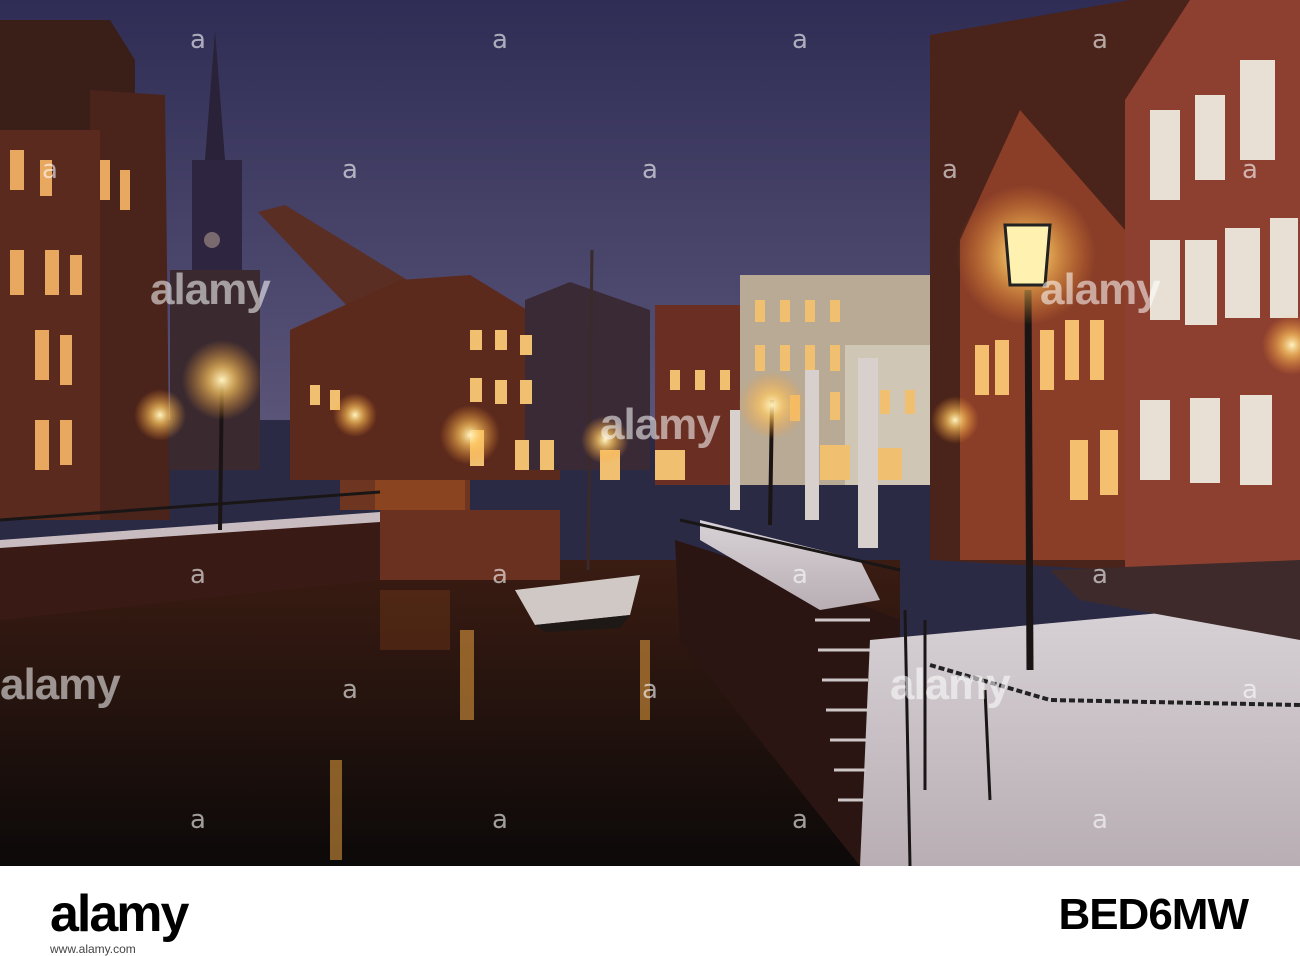  I want to click on footer-bar: alamy www.alamy.com BED6MW, so click(650, 911).